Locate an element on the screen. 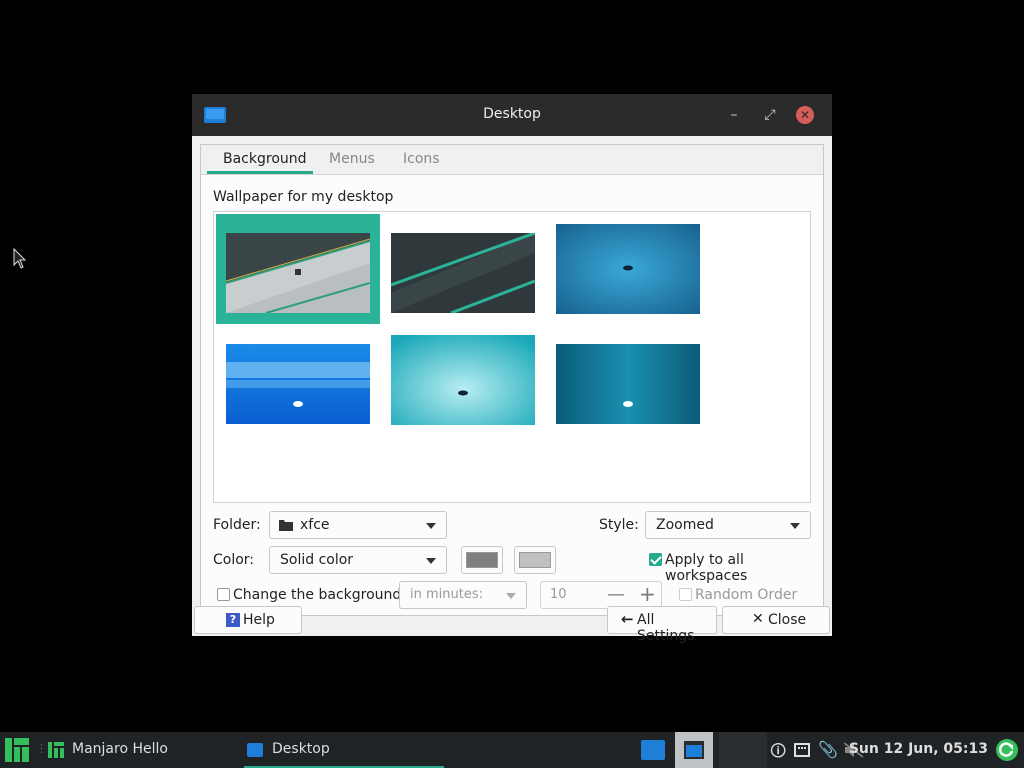  workspace-window-icon is located at coordinates (694, 750).